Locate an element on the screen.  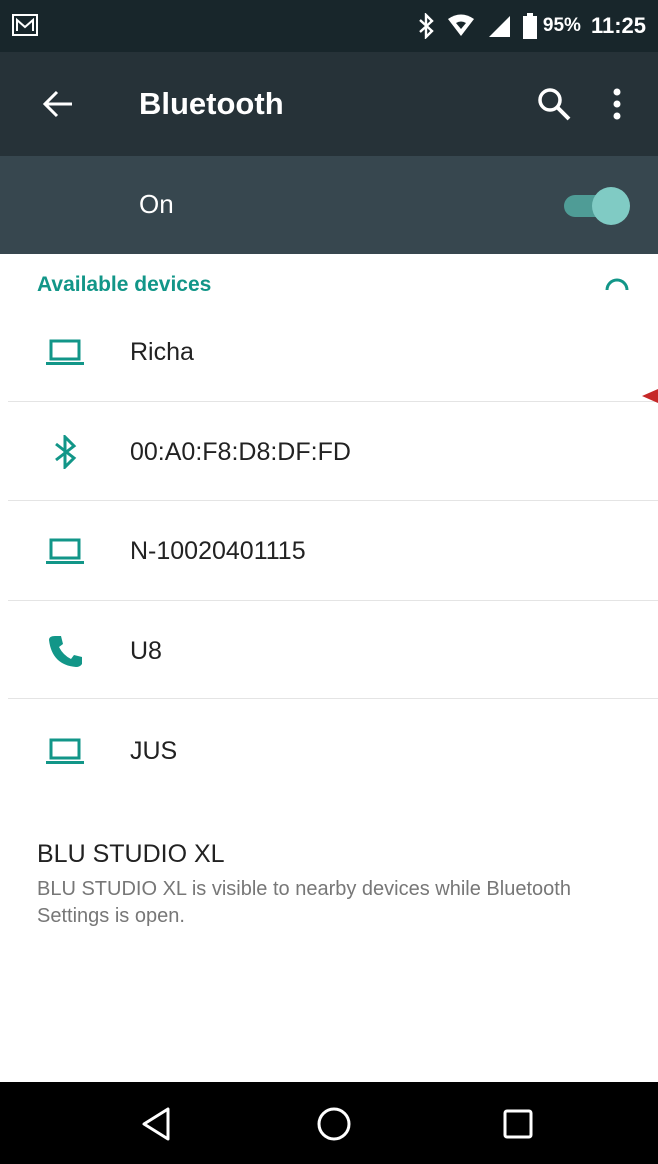
signal-icon is located at coordinates (499, 26).